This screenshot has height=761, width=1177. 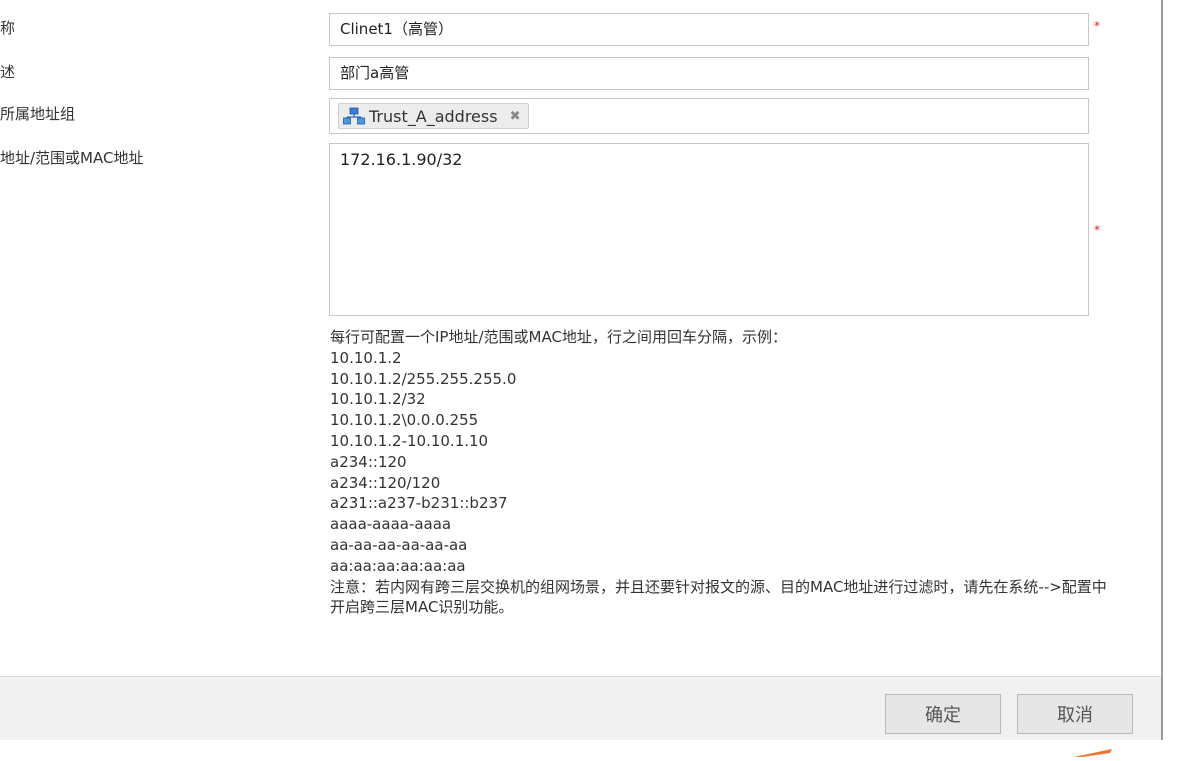 I want to click on address-group-tag: Trust_A_address ✖, so click(x=434, y=116).